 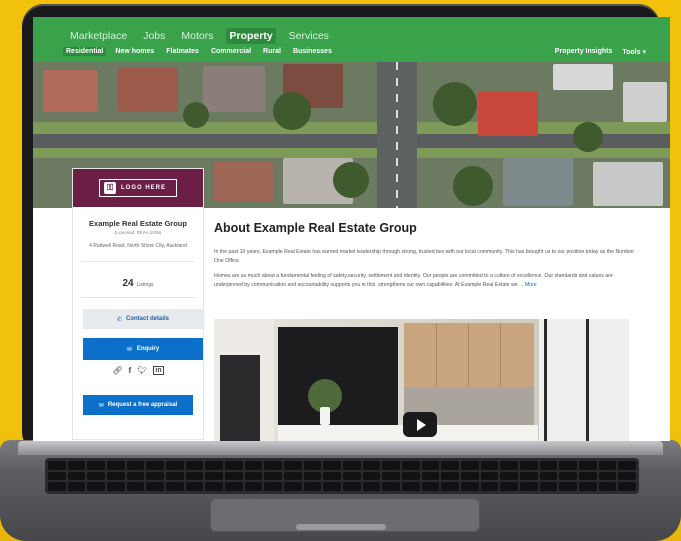 What do you see at coordinates (309, 36) in the screenshot?
I see `nav-item-services: Services` at bounding box center [309, 36].